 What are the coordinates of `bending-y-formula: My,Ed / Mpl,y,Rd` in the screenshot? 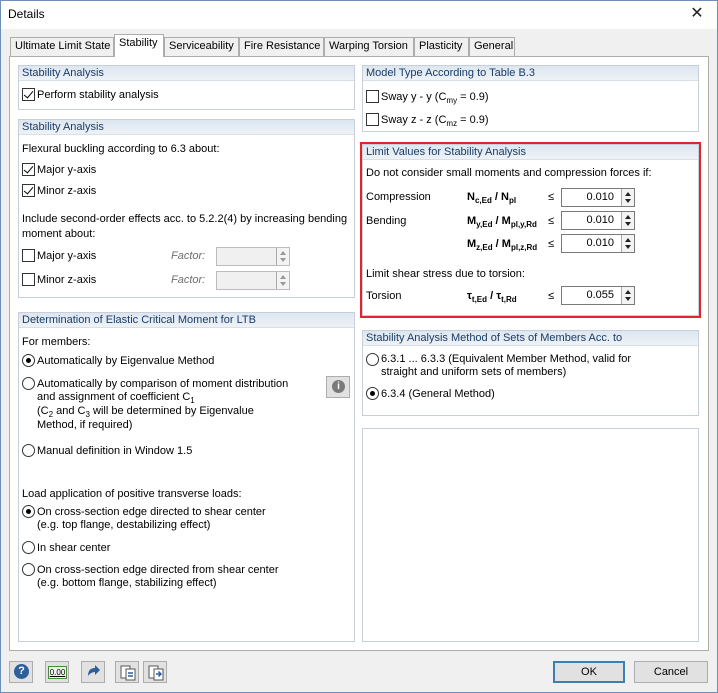 It's located at (502, 222).